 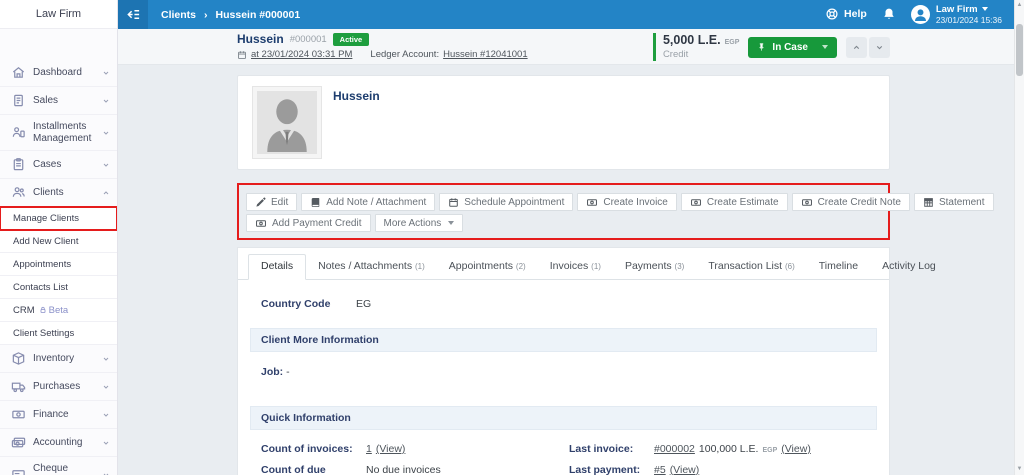 What do you see at coordinates (879, 47) in the screenshot?
I see `next-record-button` at bounding box center [879, 47].